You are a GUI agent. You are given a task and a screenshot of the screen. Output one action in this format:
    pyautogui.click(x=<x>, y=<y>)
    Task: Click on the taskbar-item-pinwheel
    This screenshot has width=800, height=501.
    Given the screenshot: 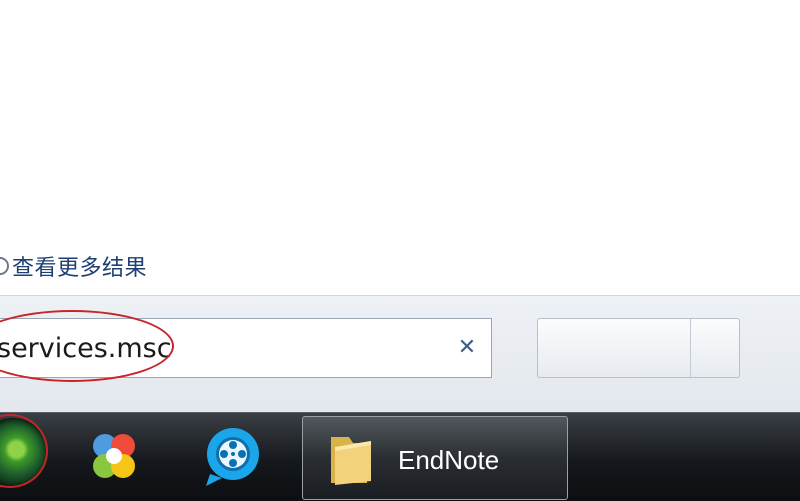 What is the action you would take?
    pyautogui.click(x=114, y=456)
    